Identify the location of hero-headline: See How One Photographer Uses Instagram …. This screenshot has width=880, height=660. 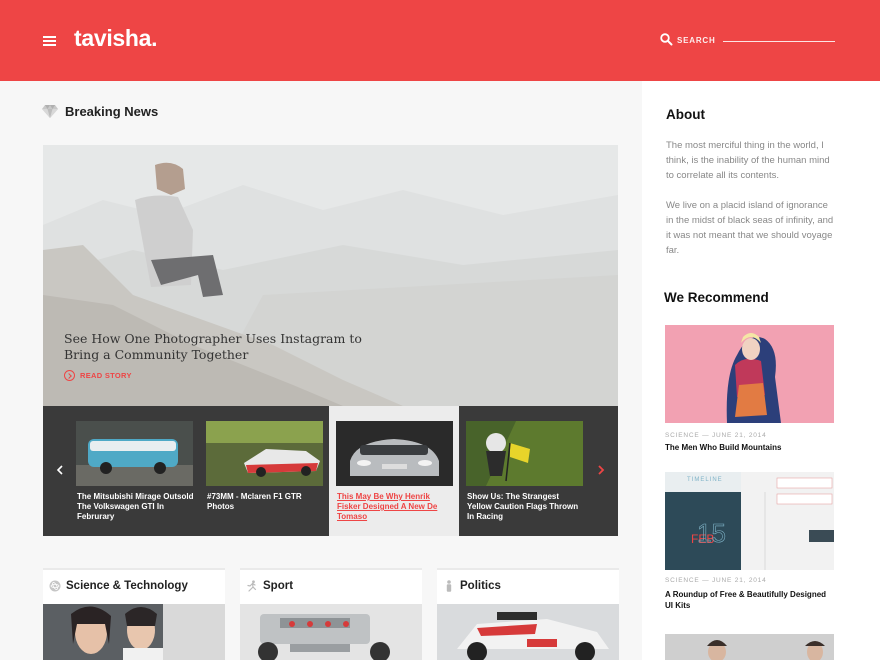
(229, 347).